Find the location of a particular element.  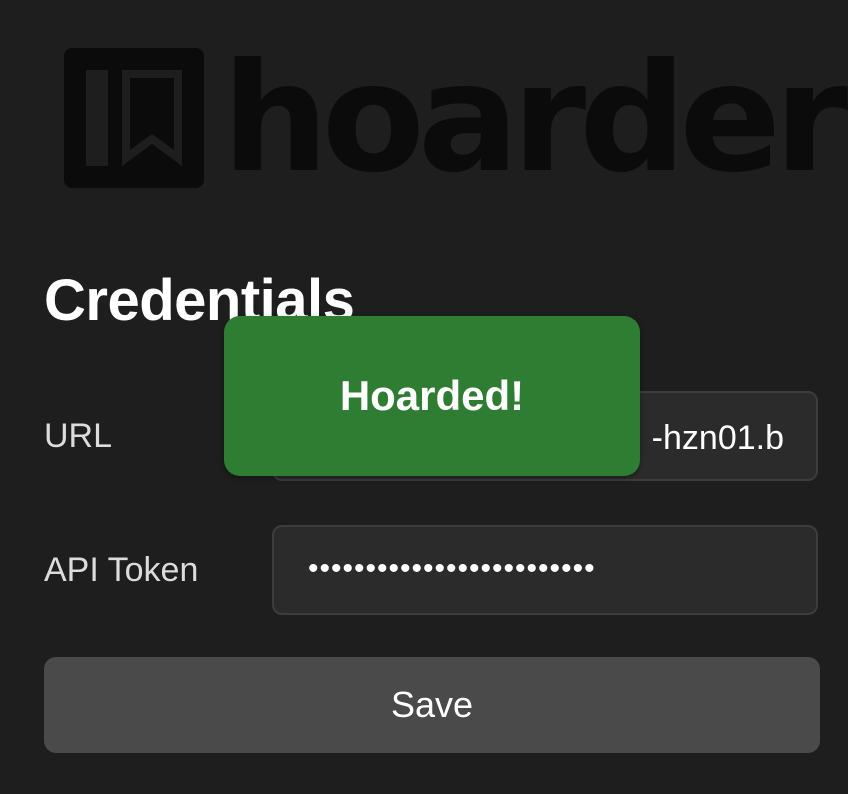

api-token-masked-value: ••••••••••••••••••••••••• is located at coordinates (452, 568).